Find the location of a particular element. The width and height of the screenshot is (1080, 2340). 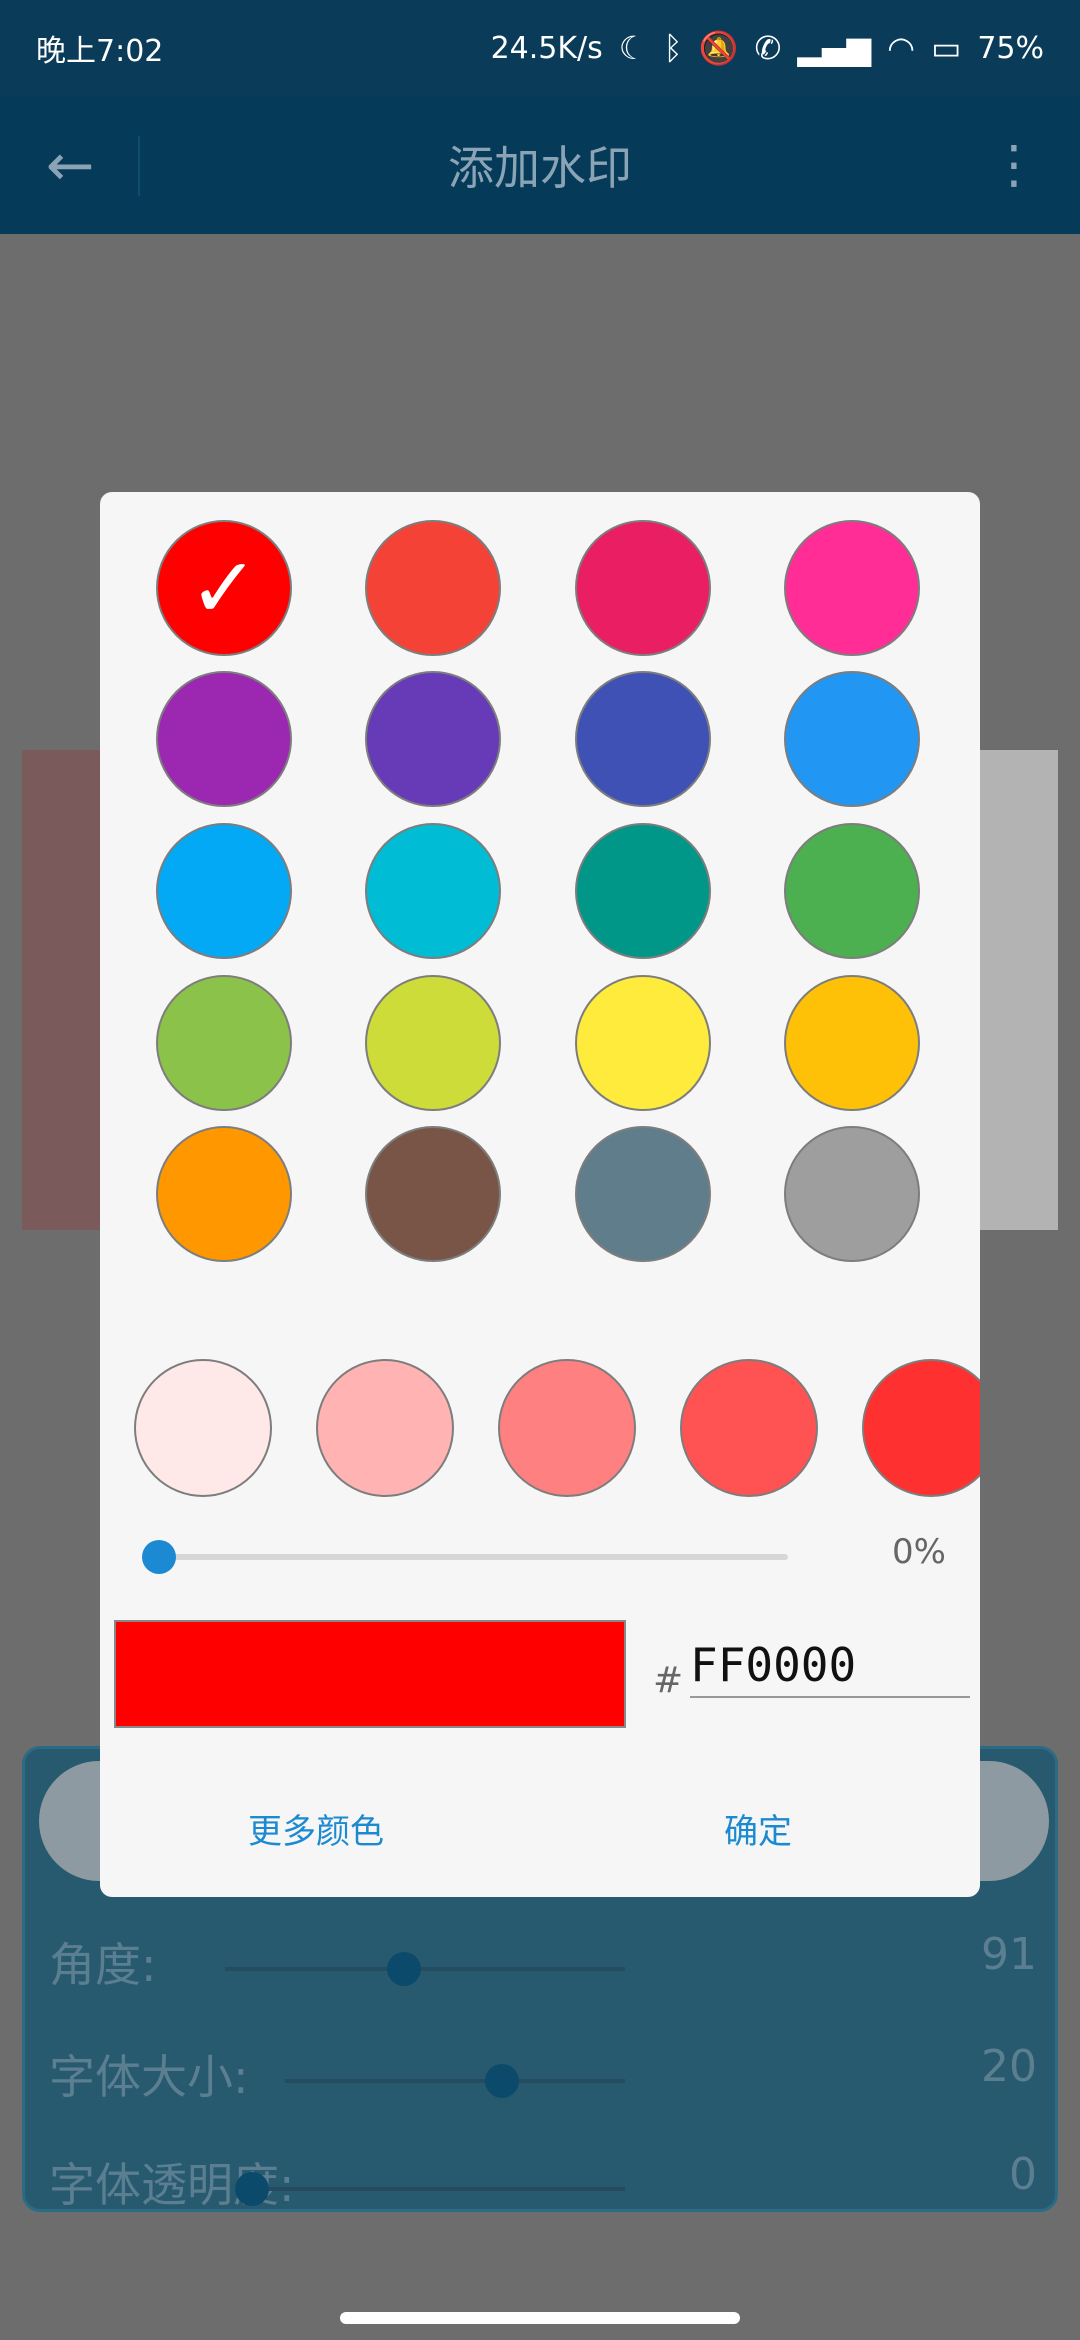

font-size-slider-track is located at coordinates (455, 2081).